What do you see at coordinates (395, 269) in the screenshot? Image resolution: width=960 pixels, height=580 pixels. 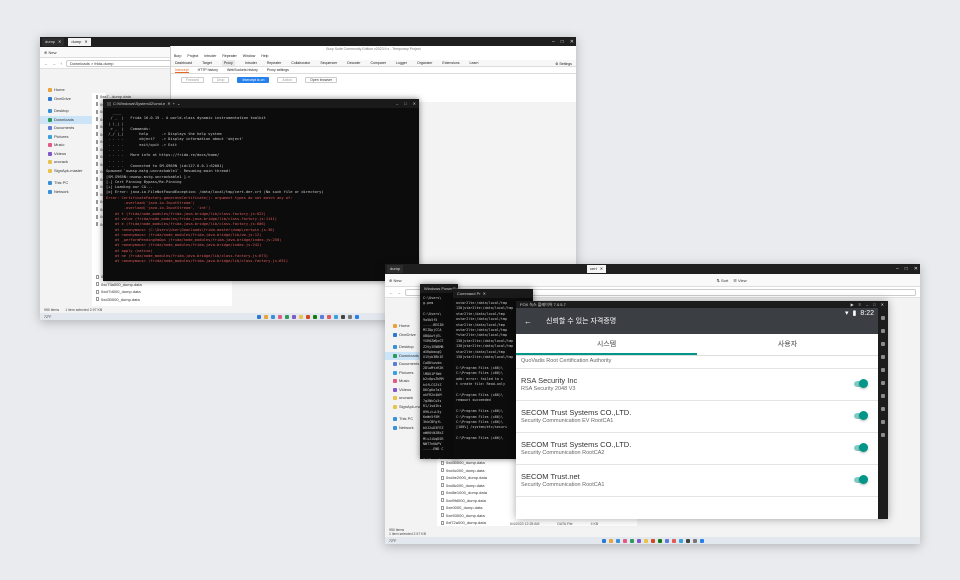 I see `explorer-tab: dump` at bounding box center [395, 269].